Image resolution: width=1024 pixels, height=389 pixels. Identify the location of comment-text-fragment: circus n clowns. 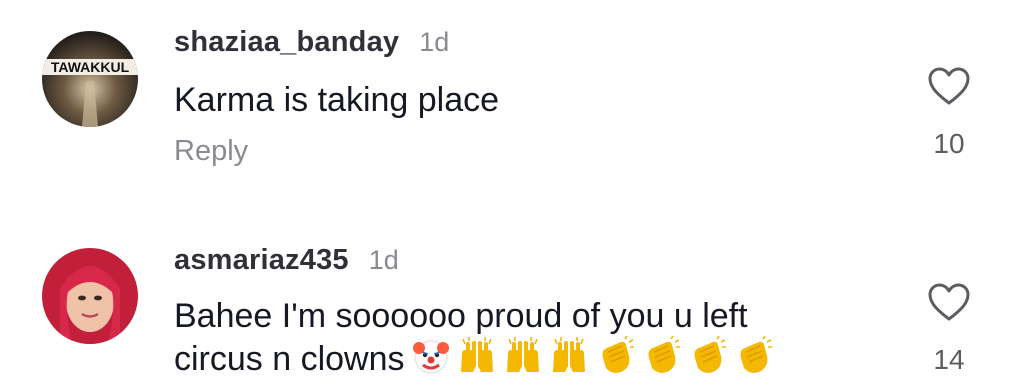
(289, 359).